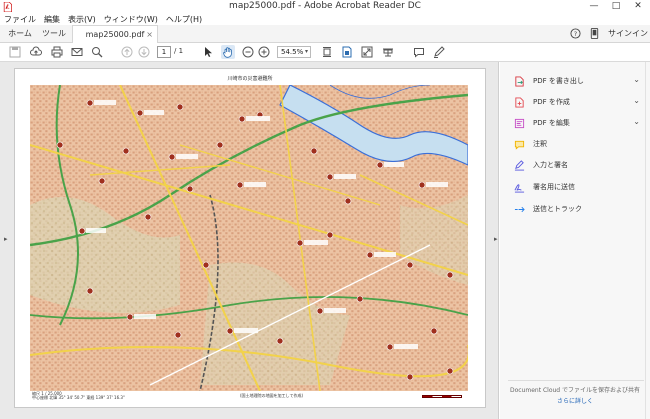 The width and height of the screenshot is (650, 419). What do you see at coordinates (616, 6) in the screenshot?
I see `maximize-button: □` at bounding box center [616, 6].